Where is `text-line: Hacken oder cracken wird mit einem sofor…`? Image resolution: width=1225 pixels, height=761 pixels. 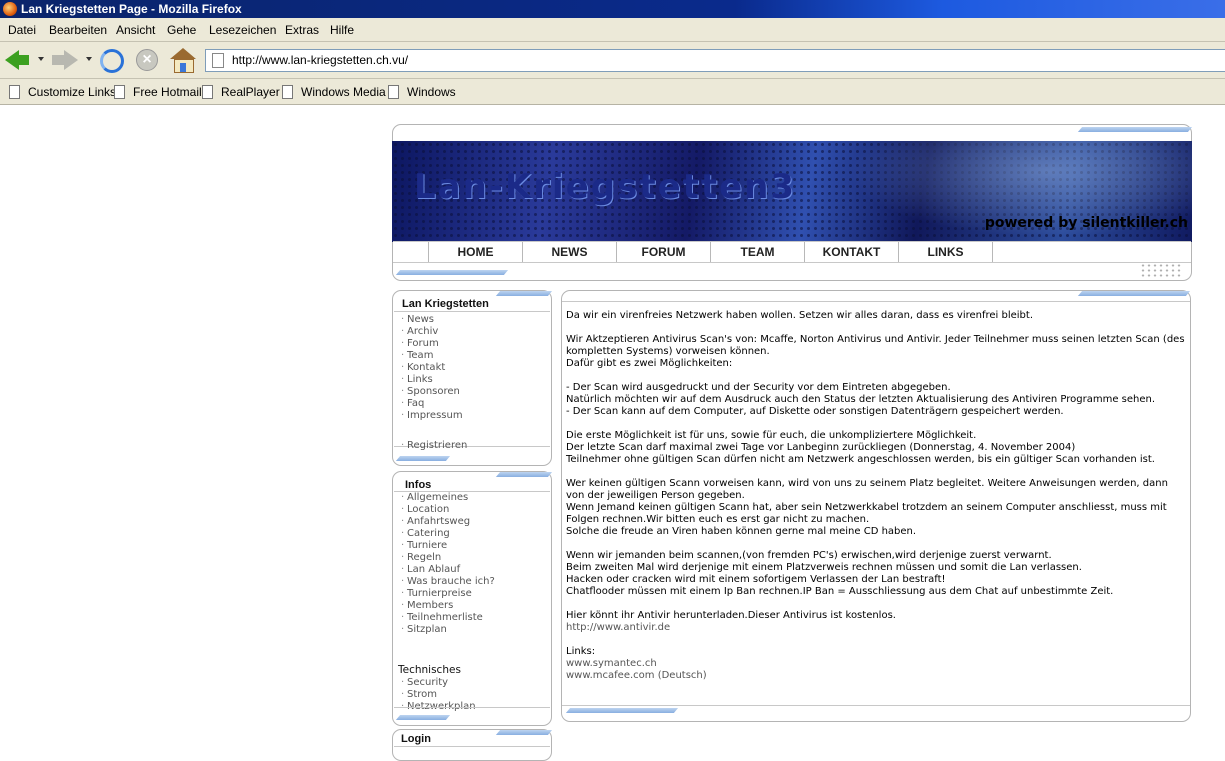
text-line: Hacken oder cracken wird mit einem sofor… is located at coordinates (756, 579).